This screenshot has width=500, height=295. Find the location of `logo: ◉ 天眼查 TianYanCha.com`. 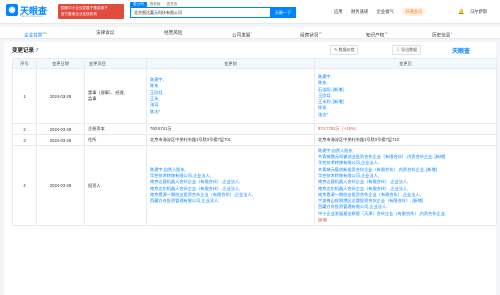

logo: ◉ 天眼查 TianYanCha.com is located at coordinates (28, 12).